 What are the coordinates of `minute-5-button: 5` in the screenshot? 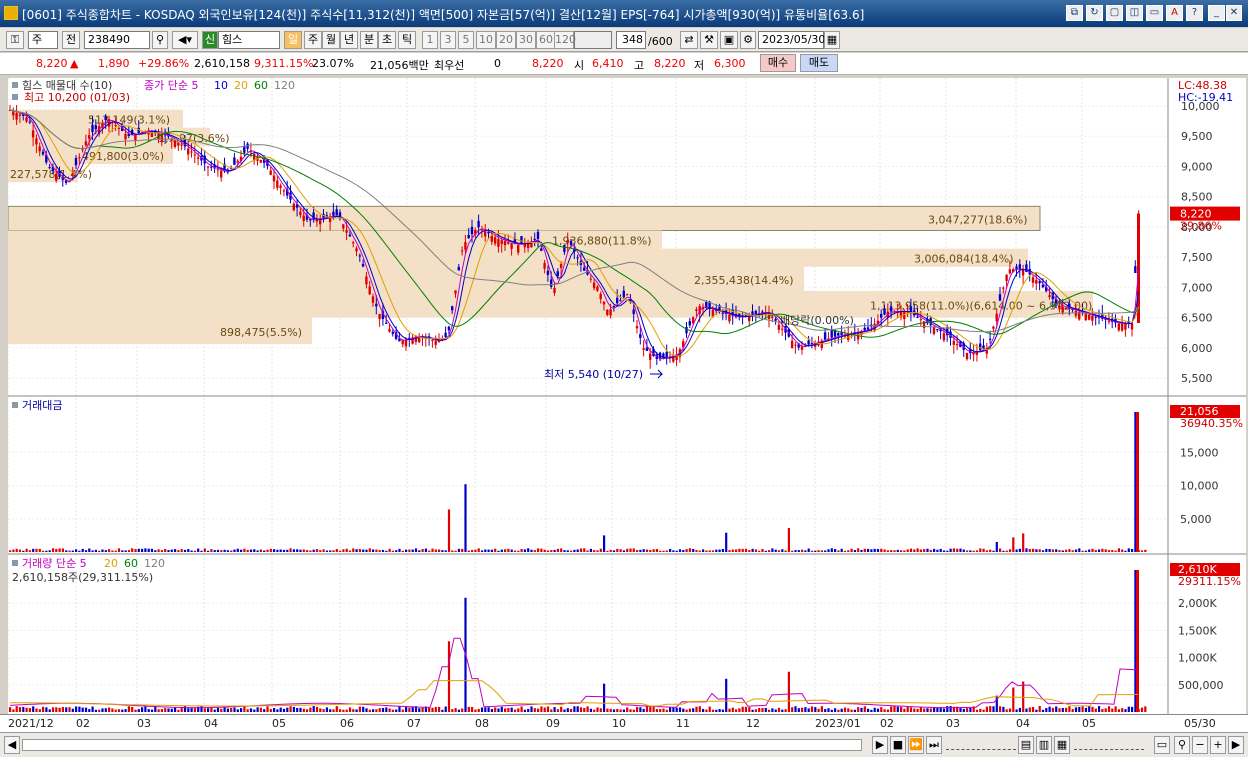 It's located at (466, 40).